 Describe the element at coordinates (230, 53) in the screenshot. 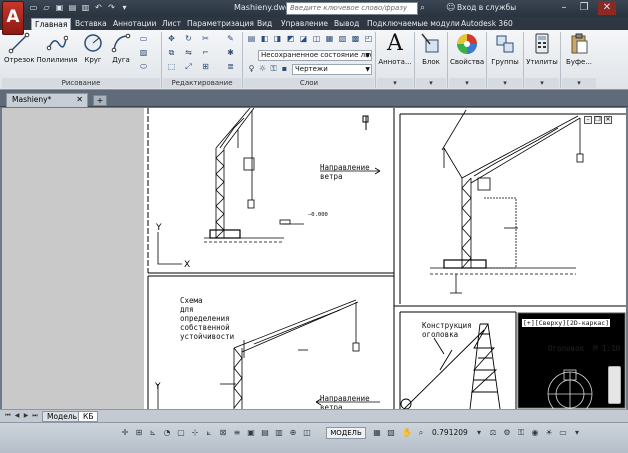

I see `explode-icon: ✱` at that location.